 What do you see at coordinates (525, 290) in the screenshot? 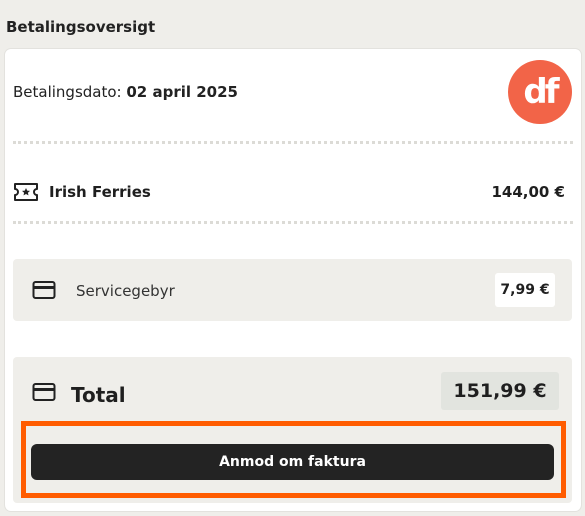
I see `service-fee-price: 7,99 €` at bounding box center [525, 290].